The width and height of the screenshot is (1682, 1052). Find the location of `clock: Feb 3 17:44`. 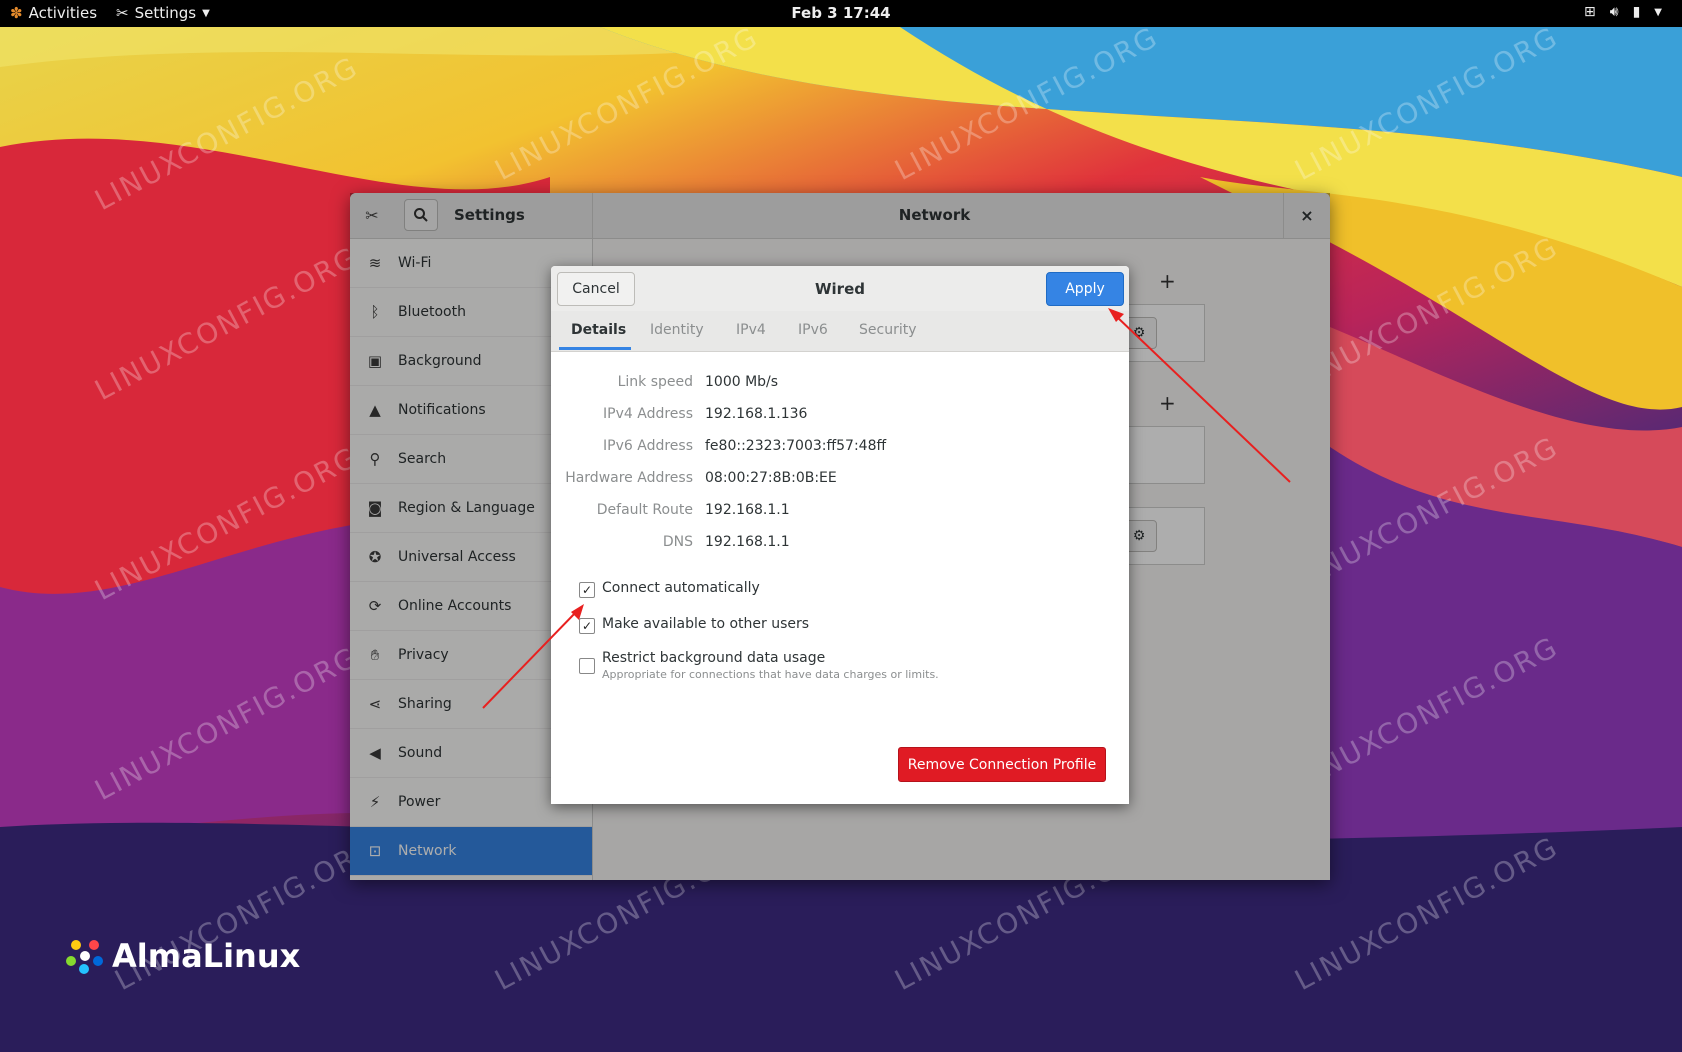

clock: Feb 3 17:44 is located at coordinates (841, 13).